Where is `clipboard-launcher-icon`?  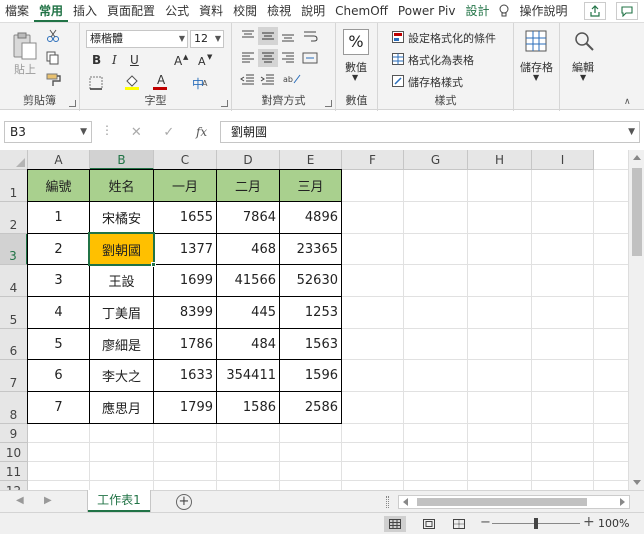 clipboard-launcher-icon is located at coordinates (72, 103).